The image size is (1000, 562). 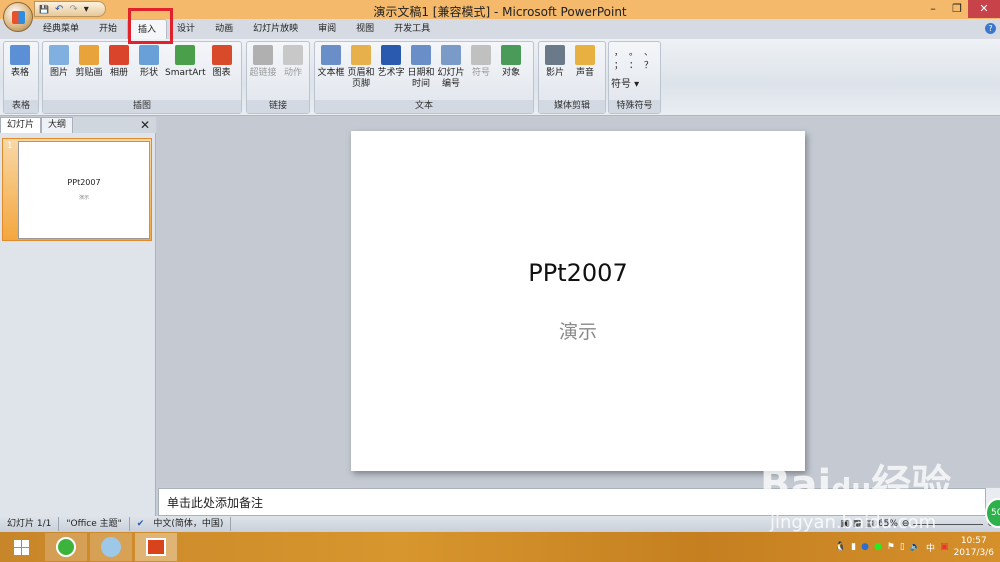 I want to click on ribbon-group-4: 影片 声音媒体剪辑, so click(x=572, y=77).